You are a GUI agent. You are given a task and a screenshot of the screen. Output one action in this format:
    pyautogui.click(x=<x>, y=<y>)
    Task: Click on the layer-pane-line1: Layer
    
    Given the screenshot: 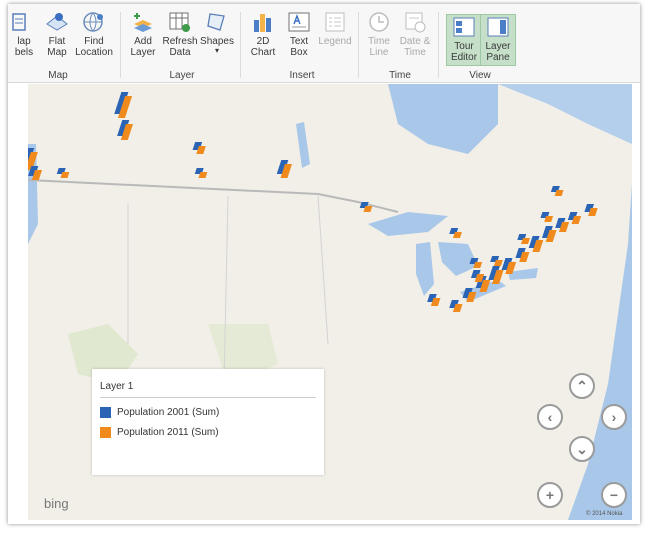 What is the action you would take?
    pyautogui.click(x=498, y=46)
    